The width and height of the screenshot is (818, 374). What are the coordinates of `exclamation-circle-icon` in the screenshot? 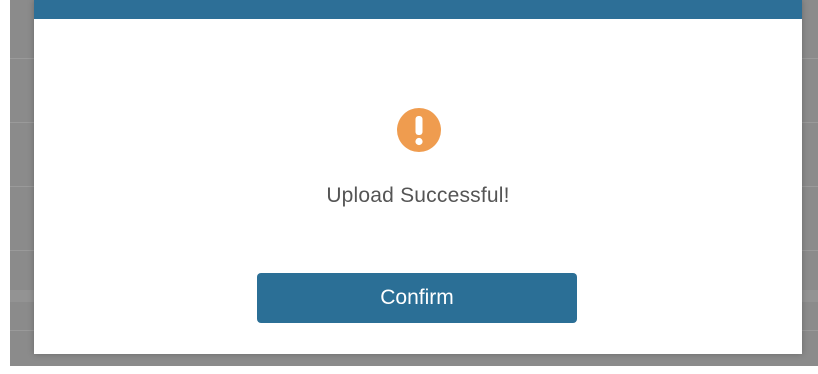 It's located at (419, 130).